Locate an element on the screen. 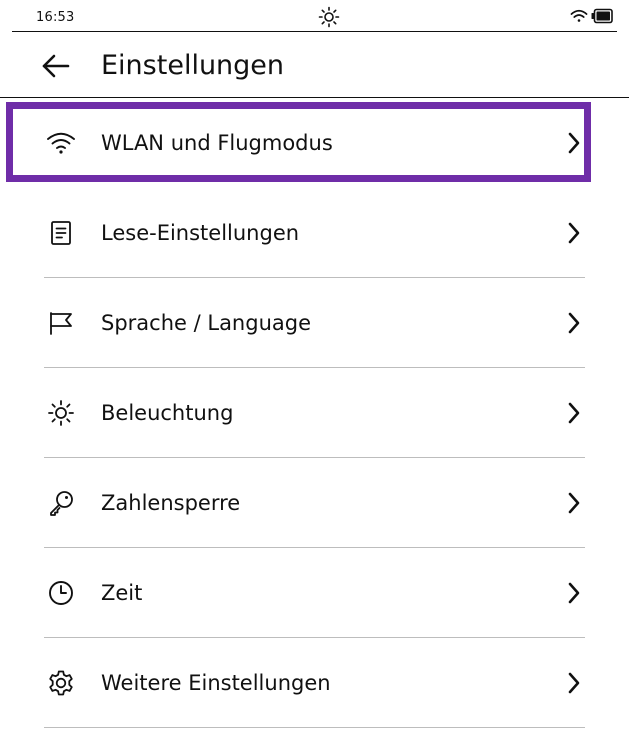  status-bar: 16:53 is located at coordinates (314, 16).